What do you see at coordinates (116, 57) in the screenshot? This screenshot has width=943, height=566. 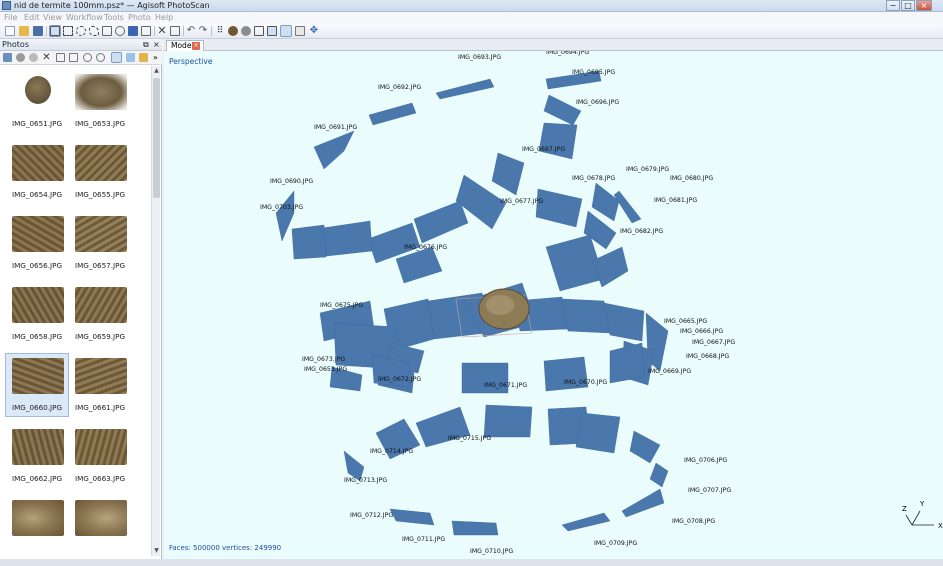 I see `details-view-icon` at bounding box center [116, 57].